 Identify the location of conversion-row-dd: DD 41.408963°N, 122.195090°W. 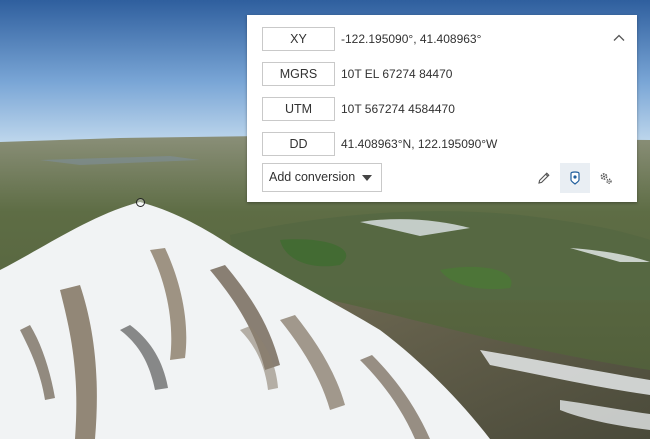
(442, 144).